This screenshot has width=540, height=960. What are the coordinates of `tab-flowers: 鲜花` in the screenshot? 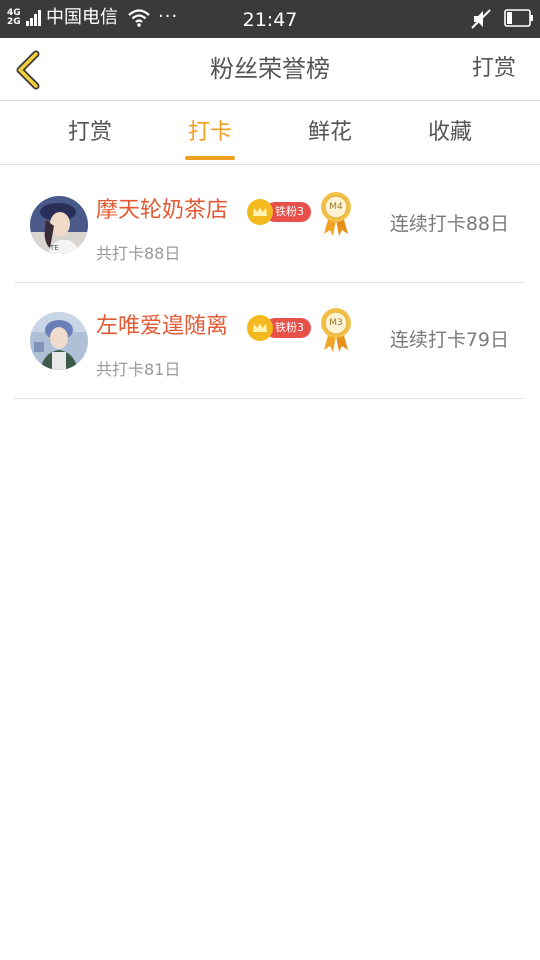 It's located at (330, 132).